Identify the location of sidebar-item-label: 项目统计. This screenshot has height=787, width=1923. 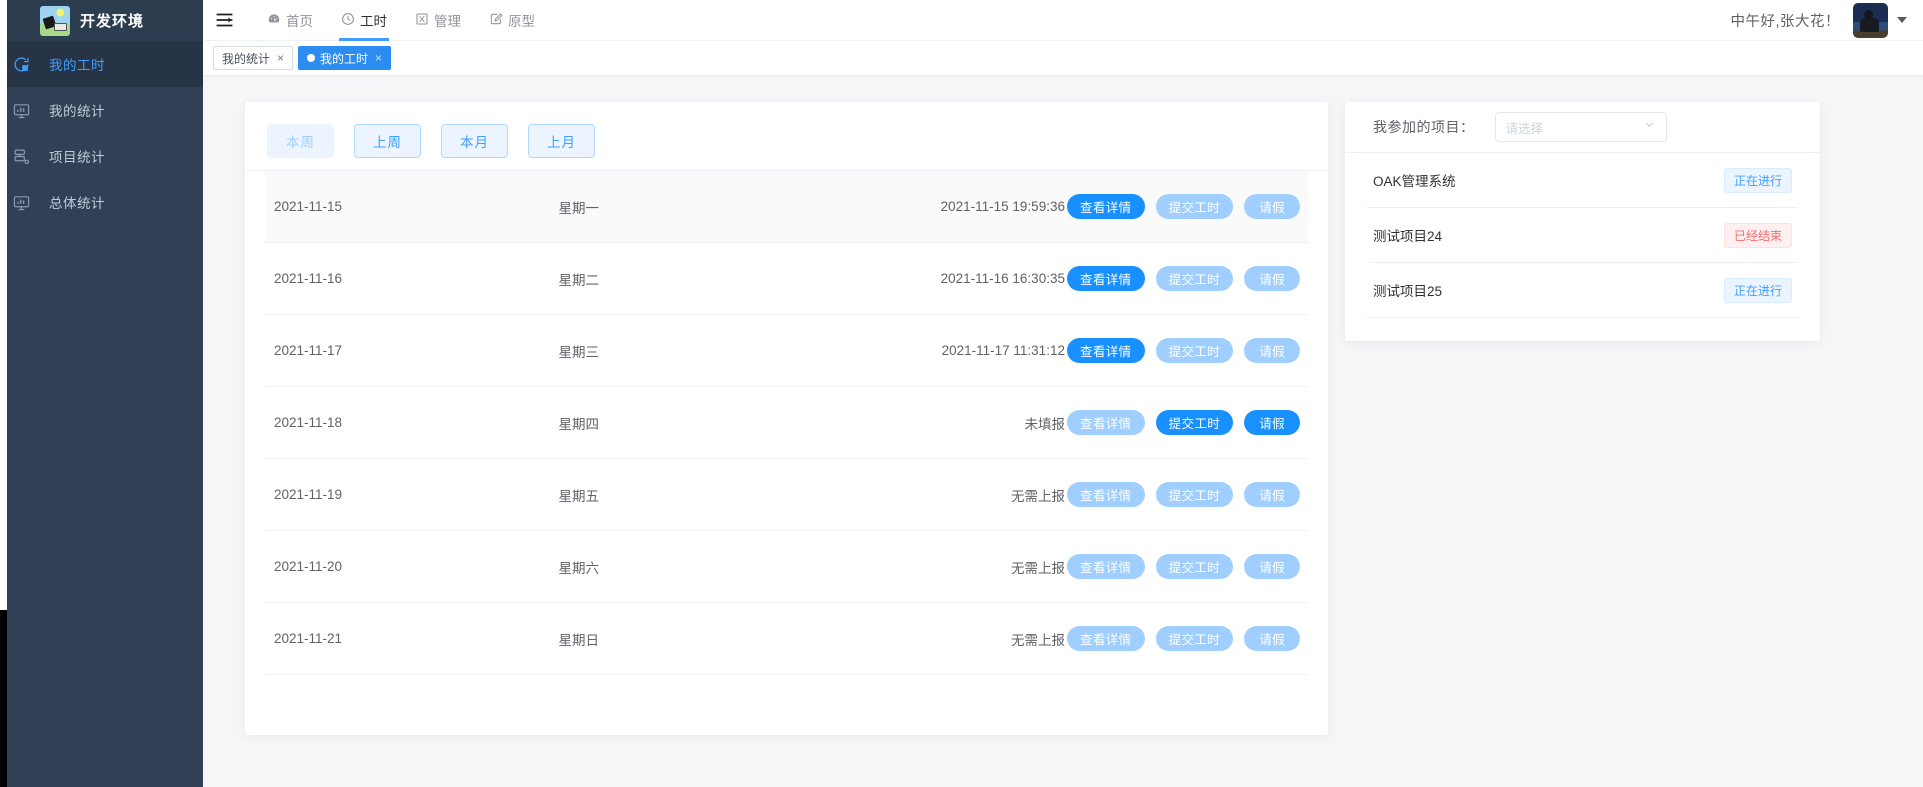
(77, 157).